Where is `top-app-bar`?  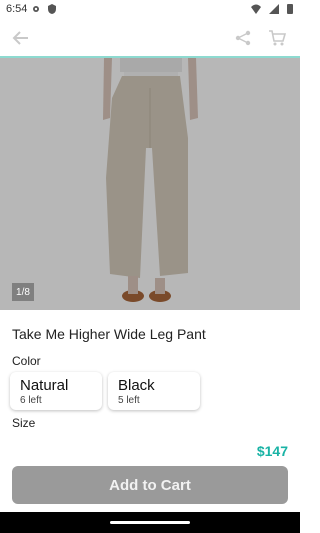 top-app-bar is located at coordinates (150, 38).